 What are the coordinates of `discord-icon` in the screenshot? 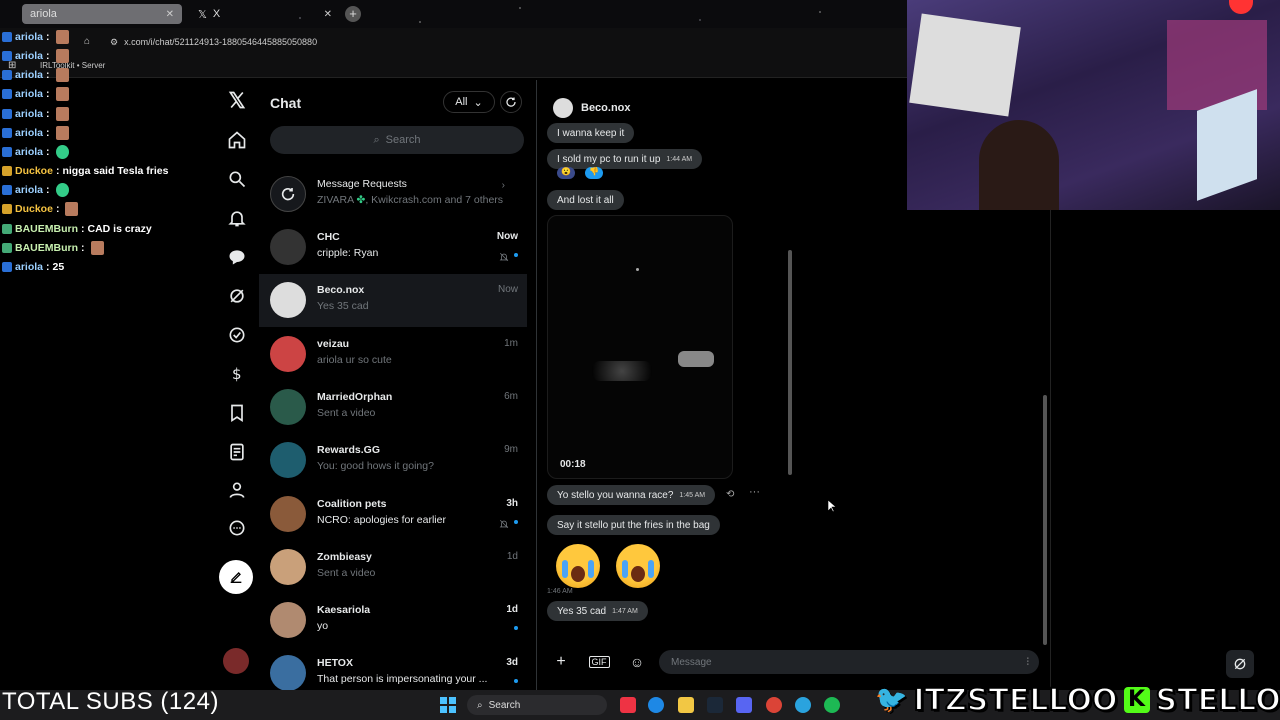 It's located at (744, 705).